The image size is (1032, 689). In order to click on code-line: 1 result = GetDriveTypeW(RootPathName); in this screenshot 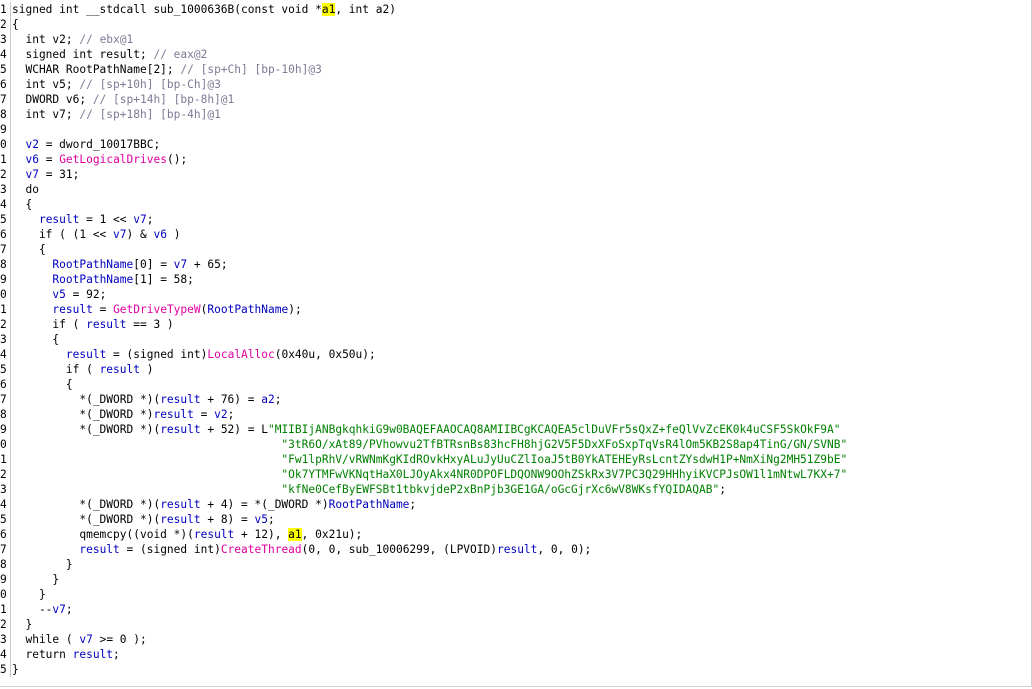, I will do `click(516, 309)`.